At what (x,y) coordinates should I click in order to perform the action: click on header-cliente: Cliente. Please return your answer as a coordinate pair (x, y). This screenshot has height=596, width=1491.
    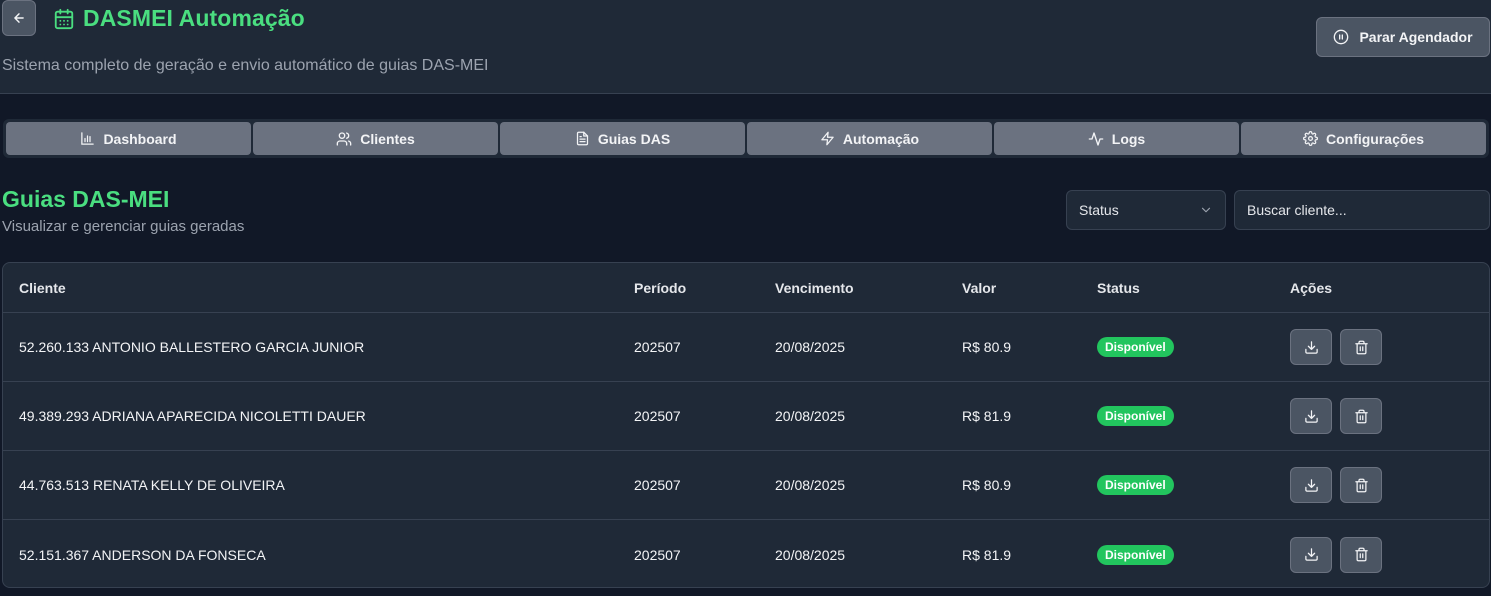
    Looking at the image, I should click on (42, 287).